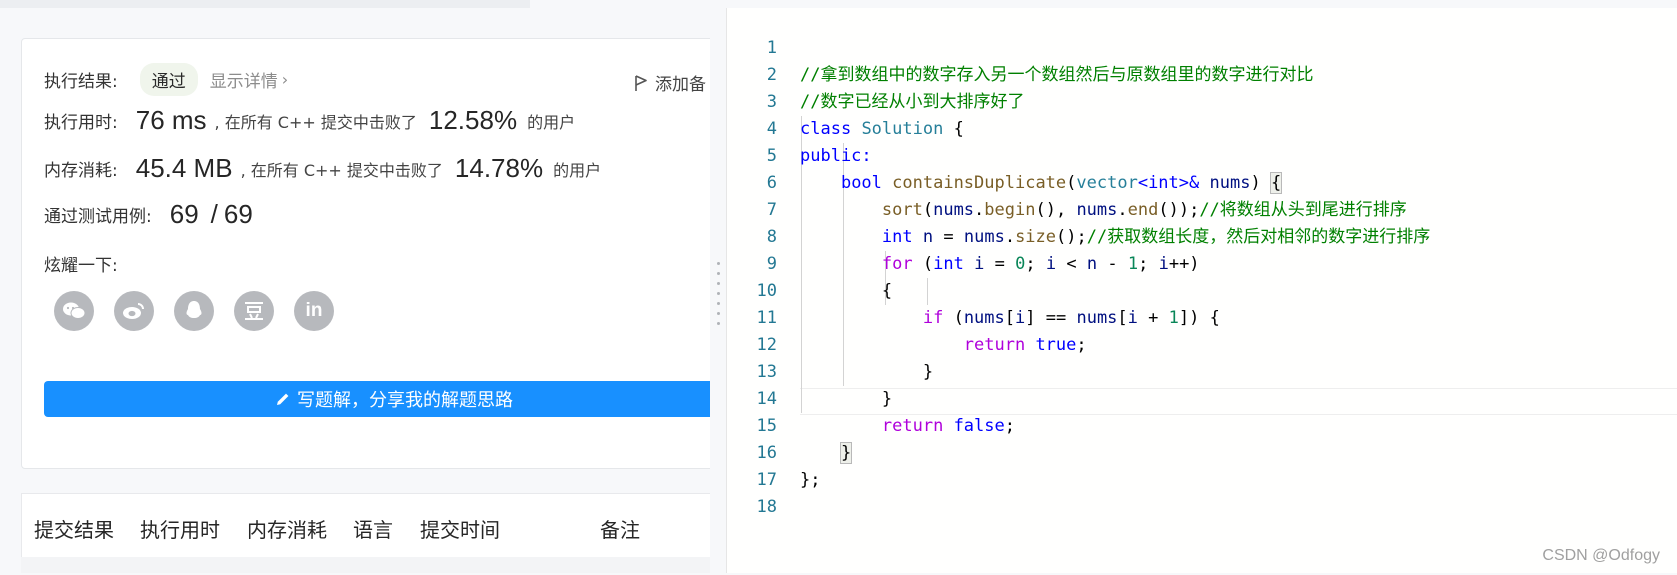 Image resolution: width=1677 pixels, height=575 pixels. I want to click on code-line: 4 public:, so click(1202, 127).